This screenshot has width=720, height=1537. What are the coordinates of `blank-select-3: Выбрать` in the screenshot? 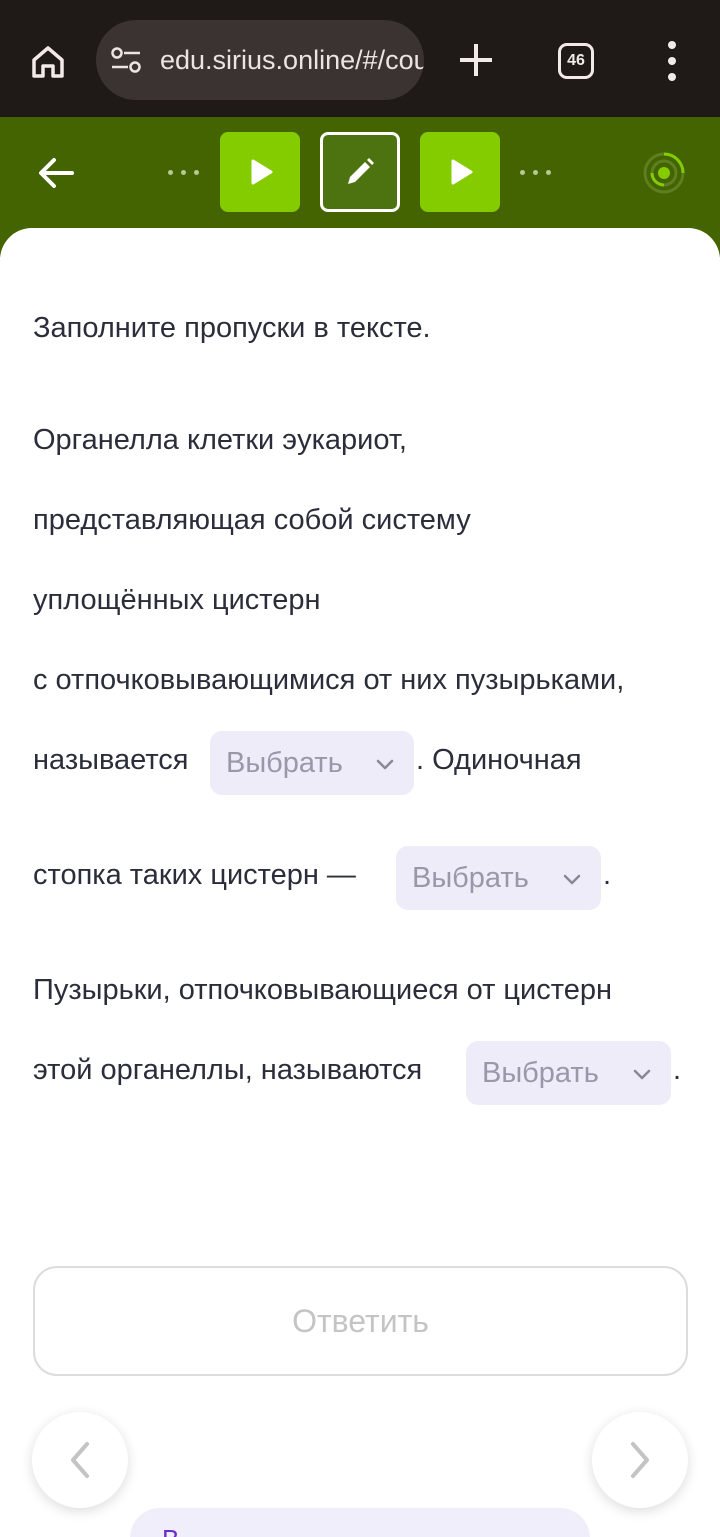 It's located at (568, 1073).